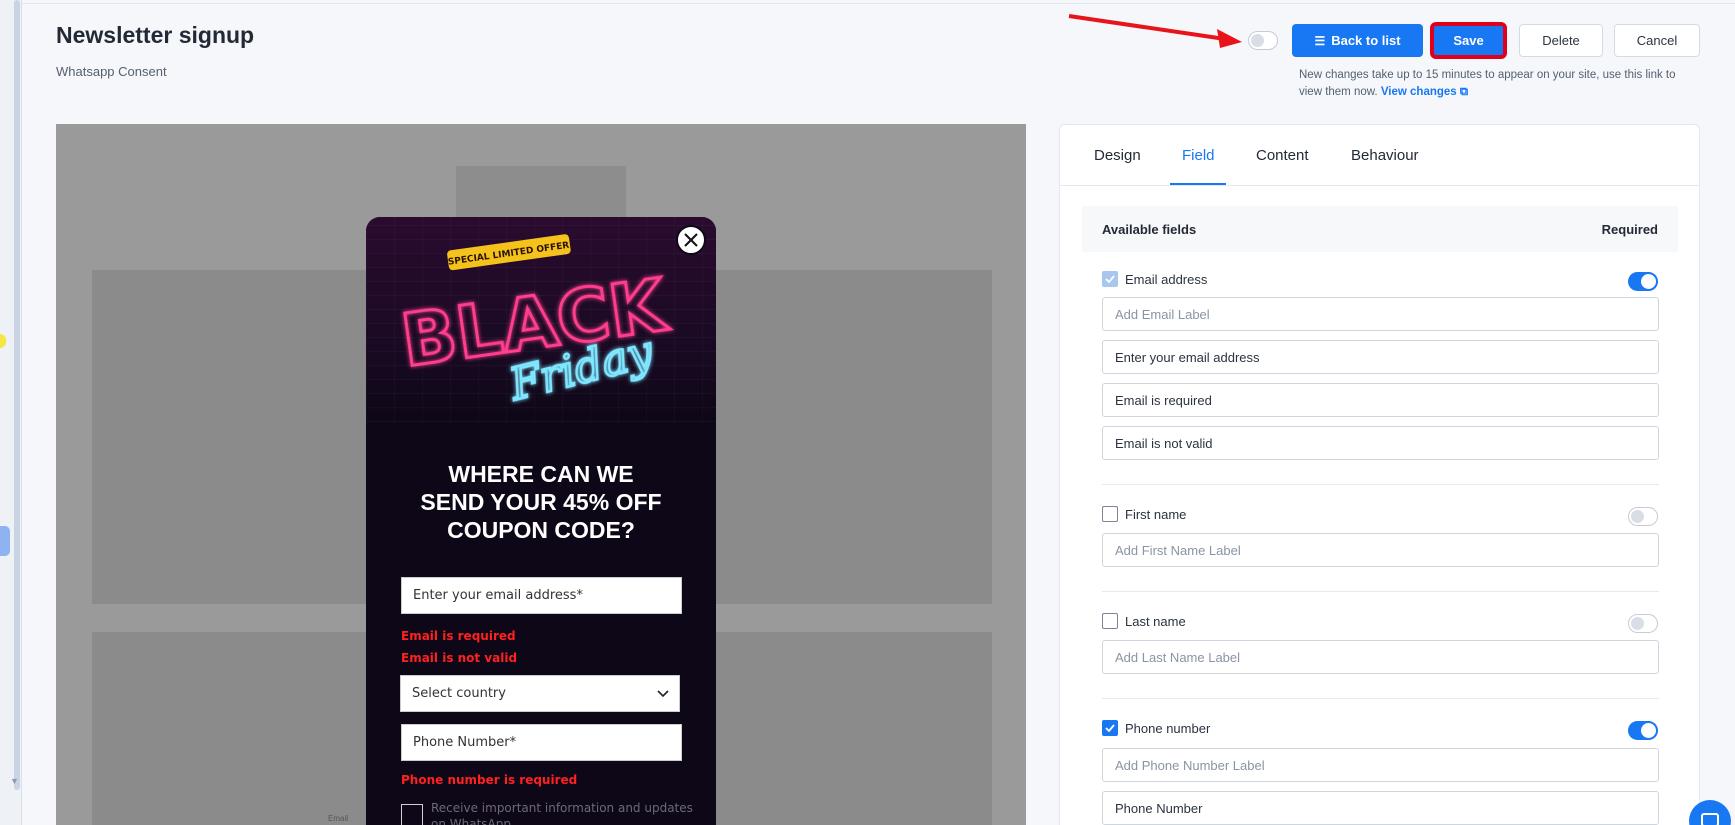 The height and width of the screenshot is (825, 1735). What do you see at coordinates (17, 395) in the screenshot?
I see `sidebar-scrollbar` at bounding box center [17, 395].